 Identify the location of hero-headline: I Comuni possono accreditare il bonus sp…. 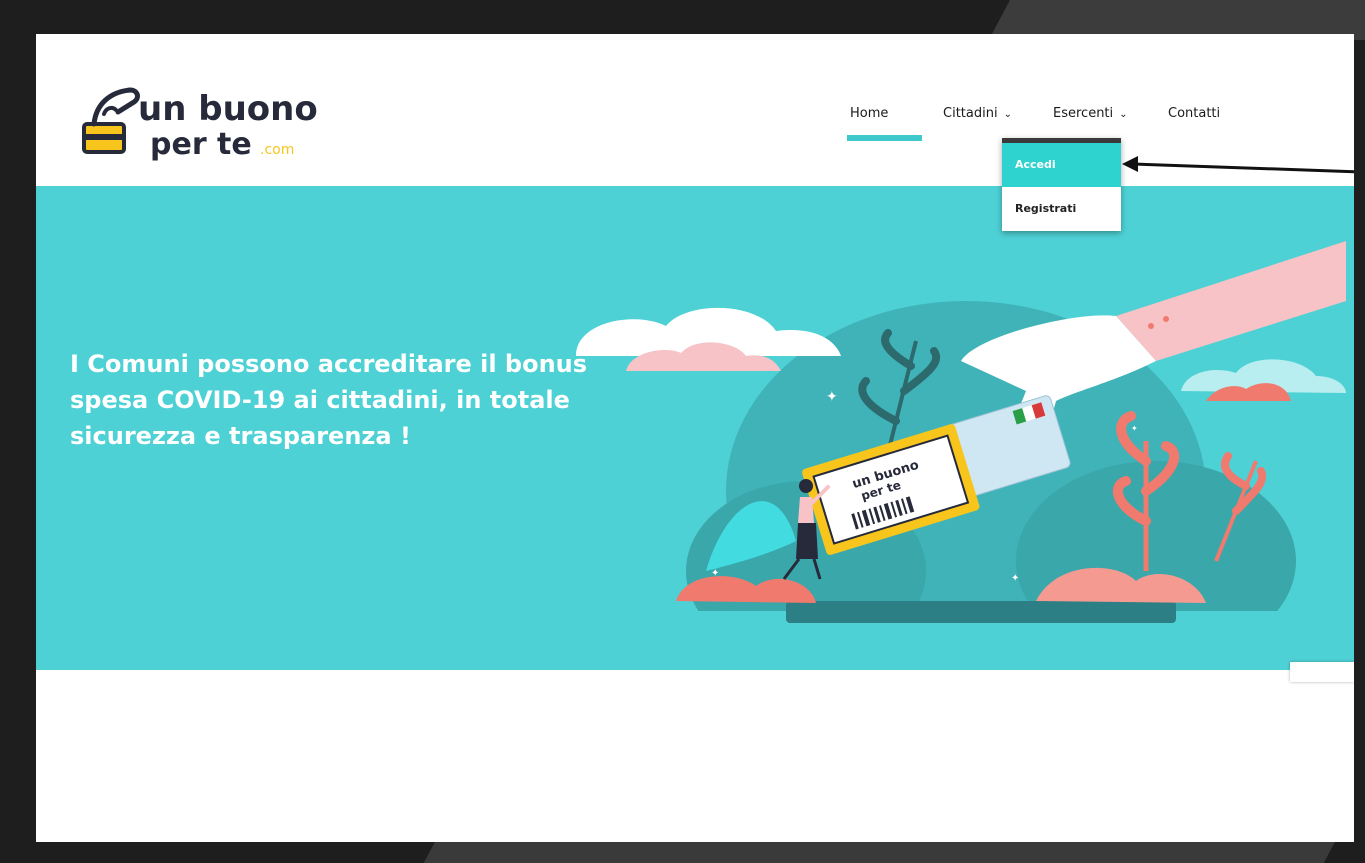
(329, 400).